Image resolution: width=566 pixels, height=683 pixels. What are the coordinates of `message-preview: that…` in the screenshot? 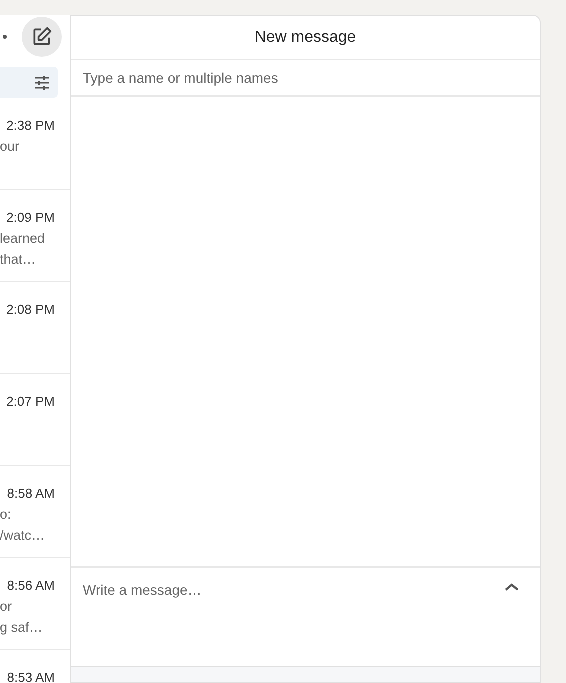 It's located at (19, 260).